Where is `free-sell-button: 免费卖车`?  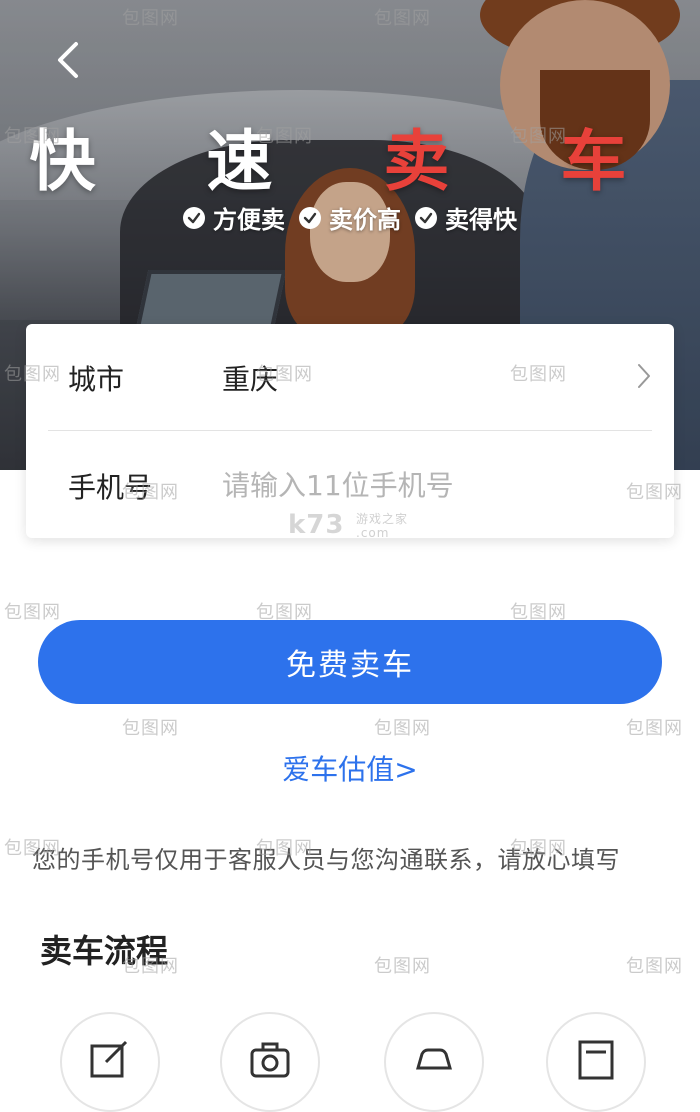
free-sell-button: 免费卖车 is located at coordinates (350, 662).